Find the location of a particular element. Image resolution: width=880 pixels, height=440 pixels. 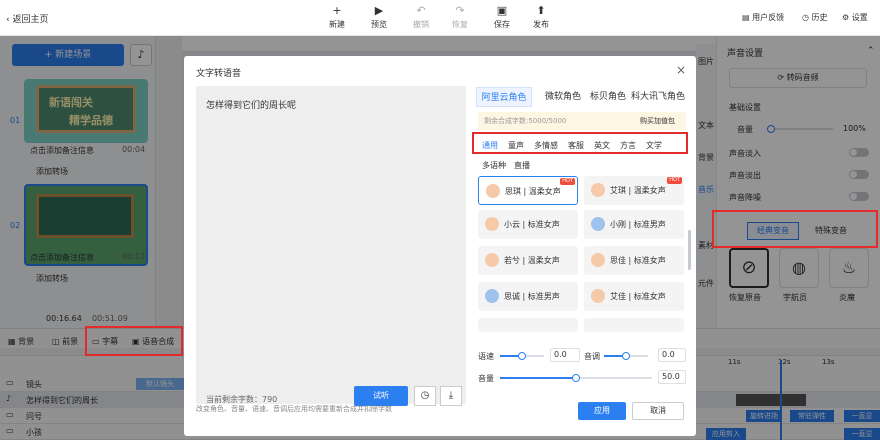

redo-icon: ↷ is located at coordinates (460, 10).